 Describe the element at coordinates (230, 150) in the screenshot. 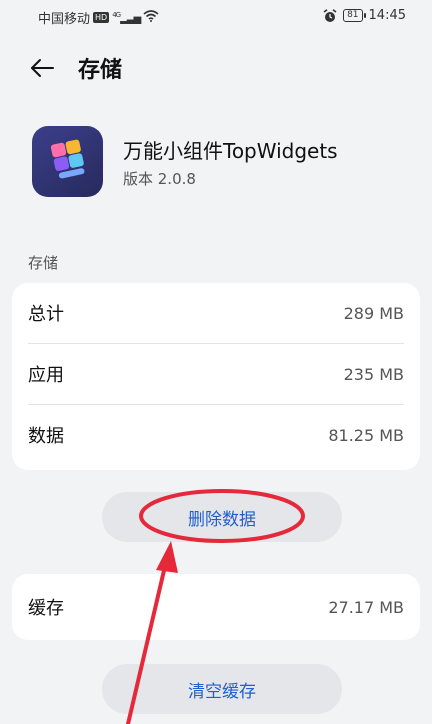

I see `app-name: 万能小组件TopWidgets` at that location.